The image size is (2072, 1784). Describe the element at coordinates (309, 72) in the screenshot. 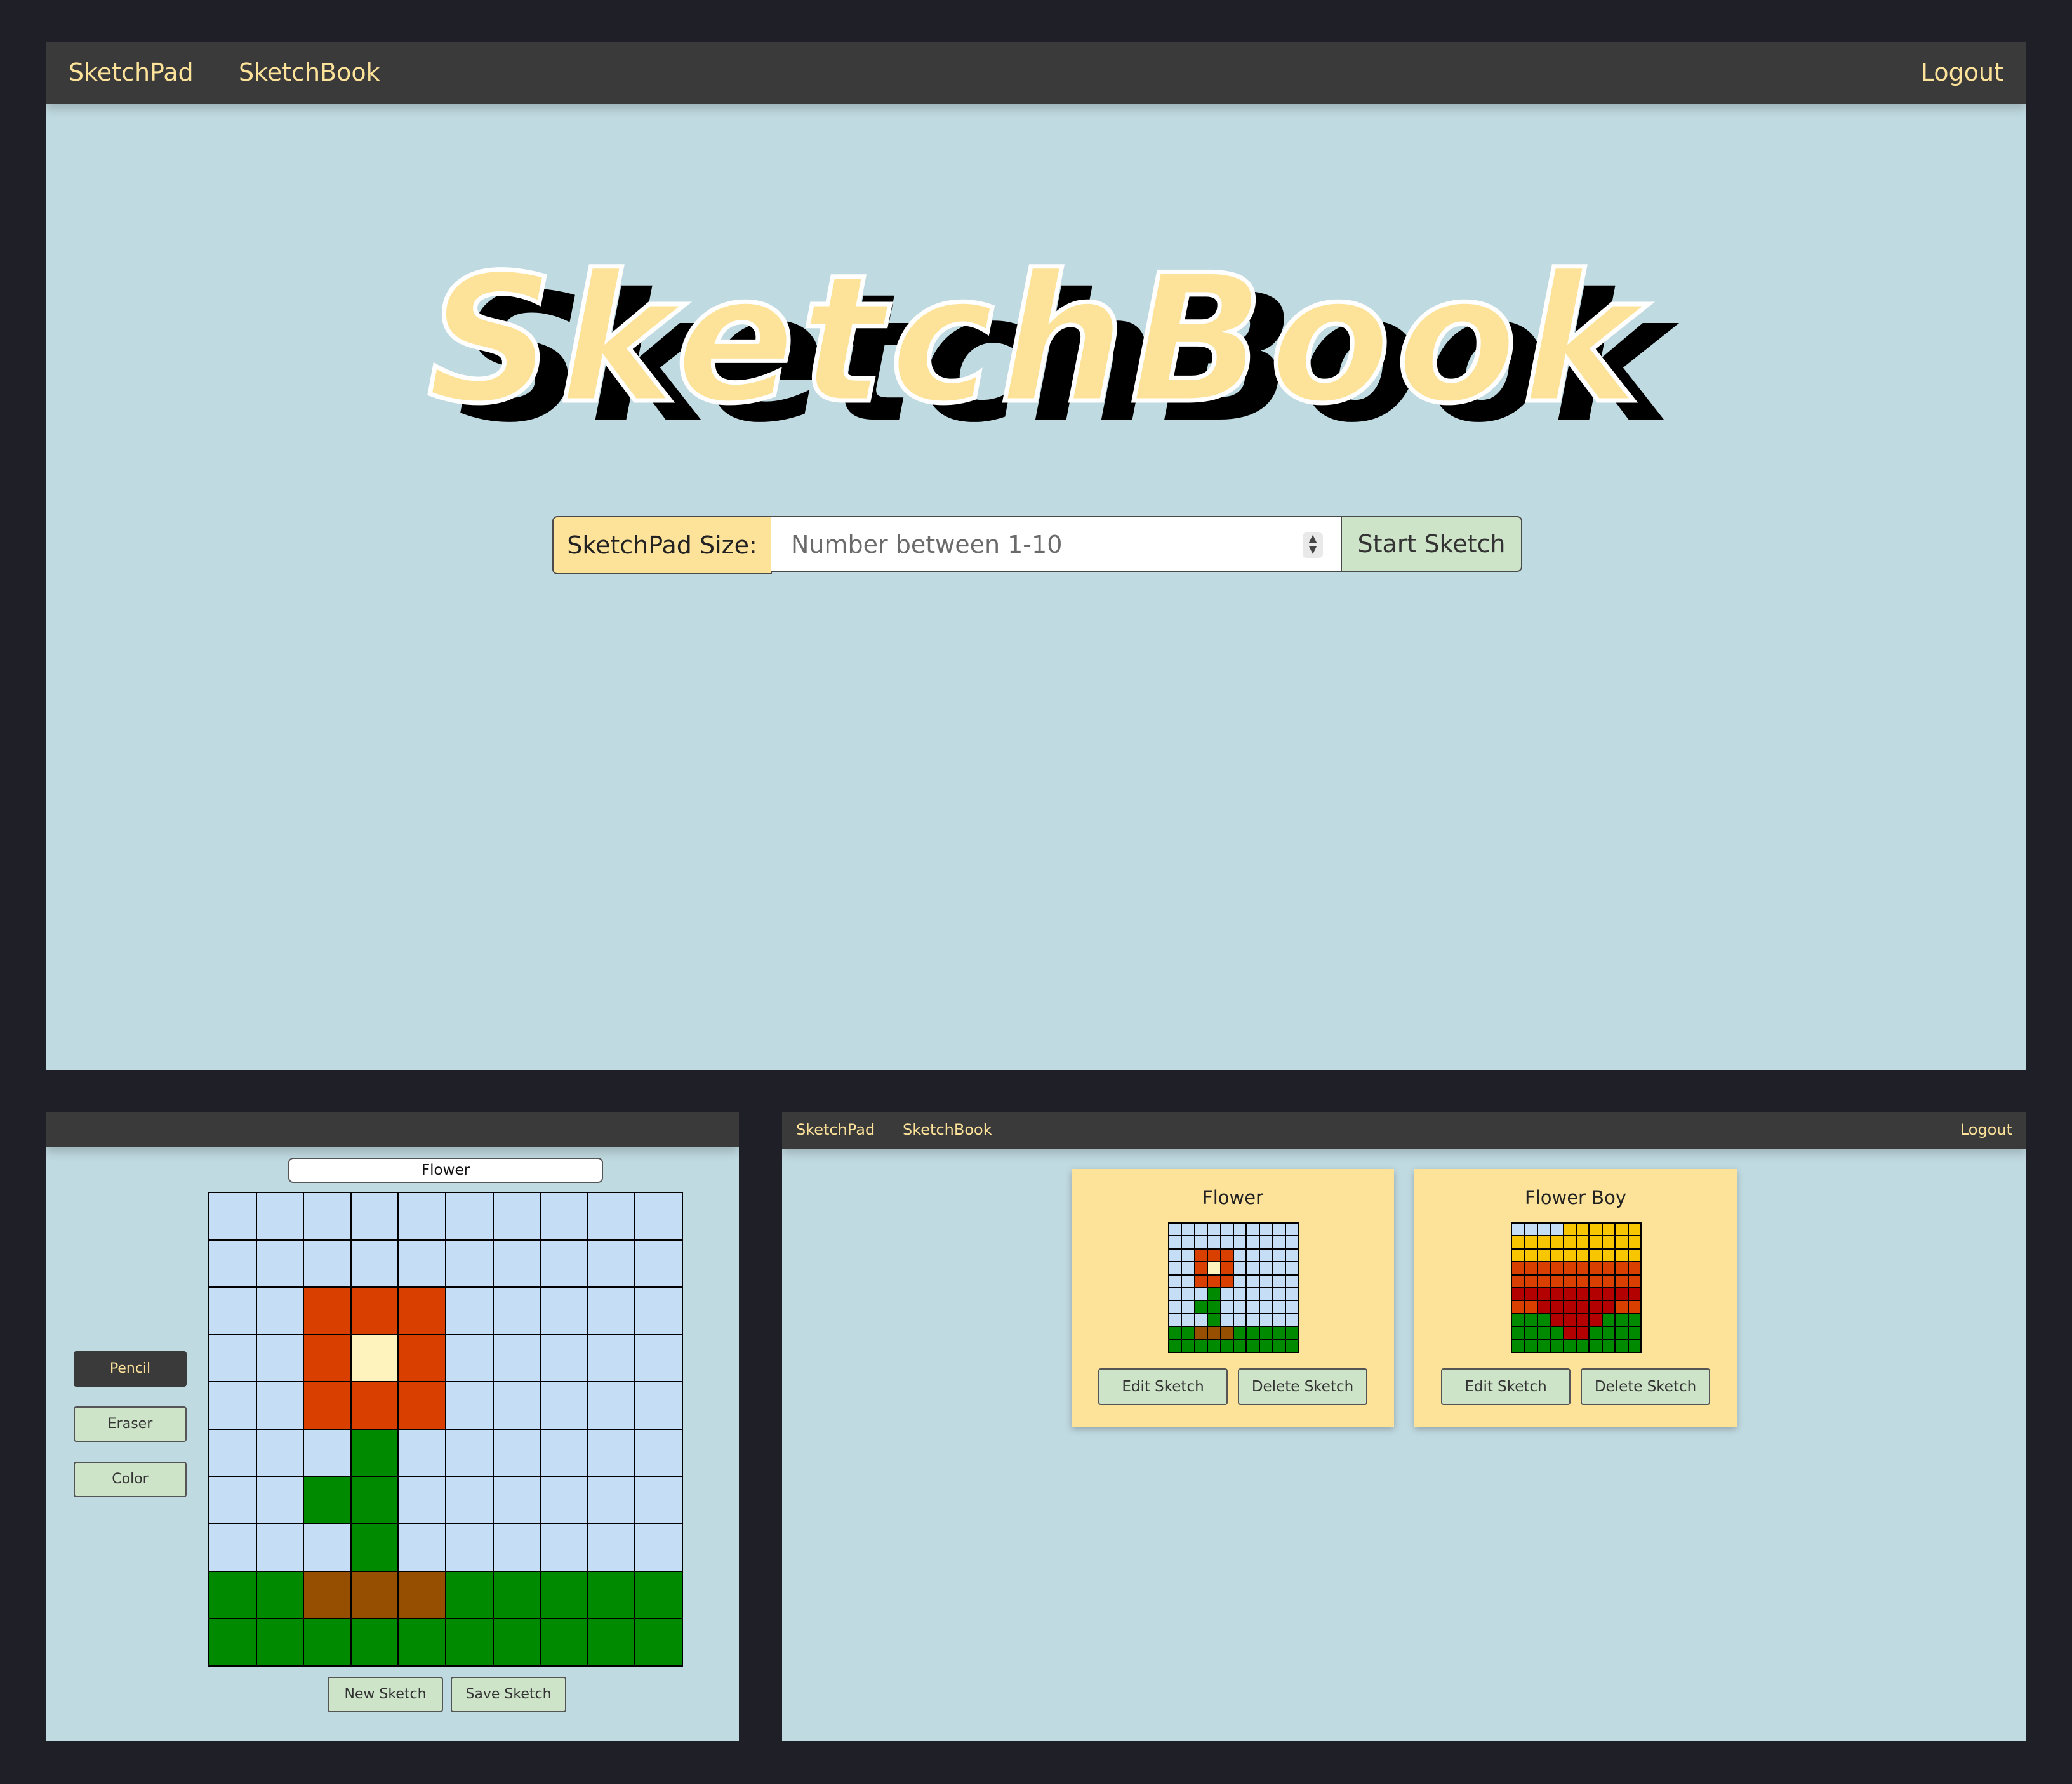

I see `nav-sketchbook-link: SketchBook` at that location.